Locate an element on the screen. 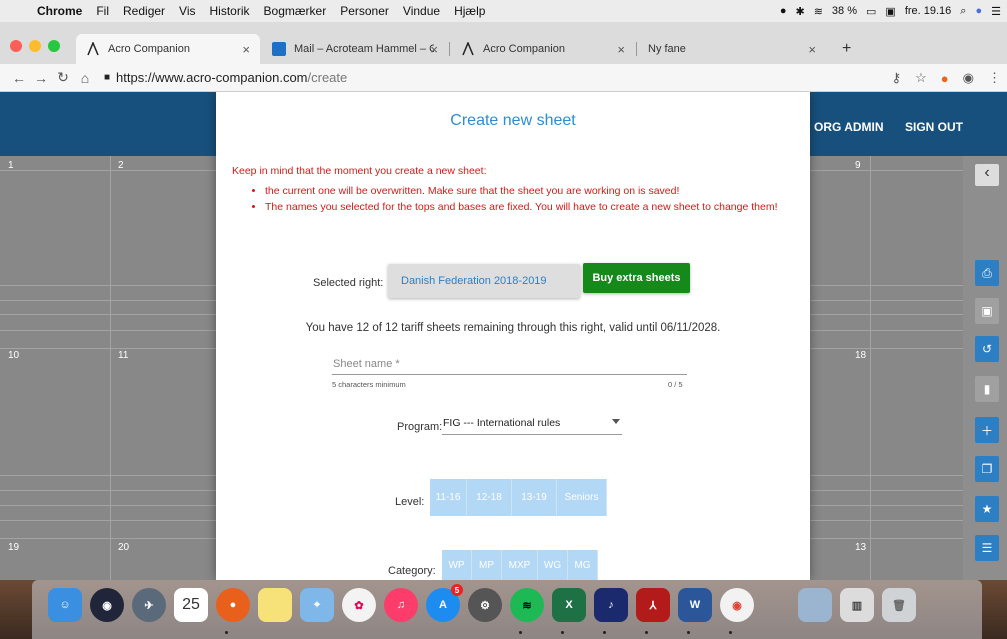  level-option-11-16: 11-16 is located at coordinates (448, 497).